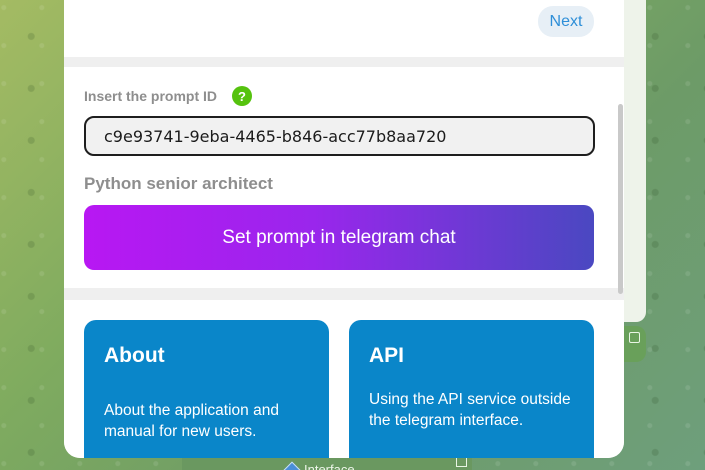  I want to click on interface-link: Interface, so click(319, 465).